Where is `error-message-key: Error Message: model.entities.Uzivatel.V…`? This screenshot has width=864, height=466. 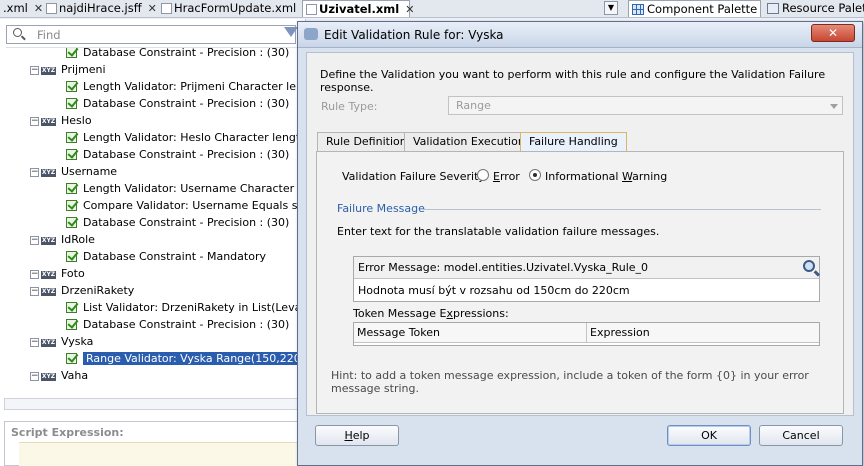 error-message-key: Error Message: model.entities.Uzivatel.V… is located at coordinates (503, 267).